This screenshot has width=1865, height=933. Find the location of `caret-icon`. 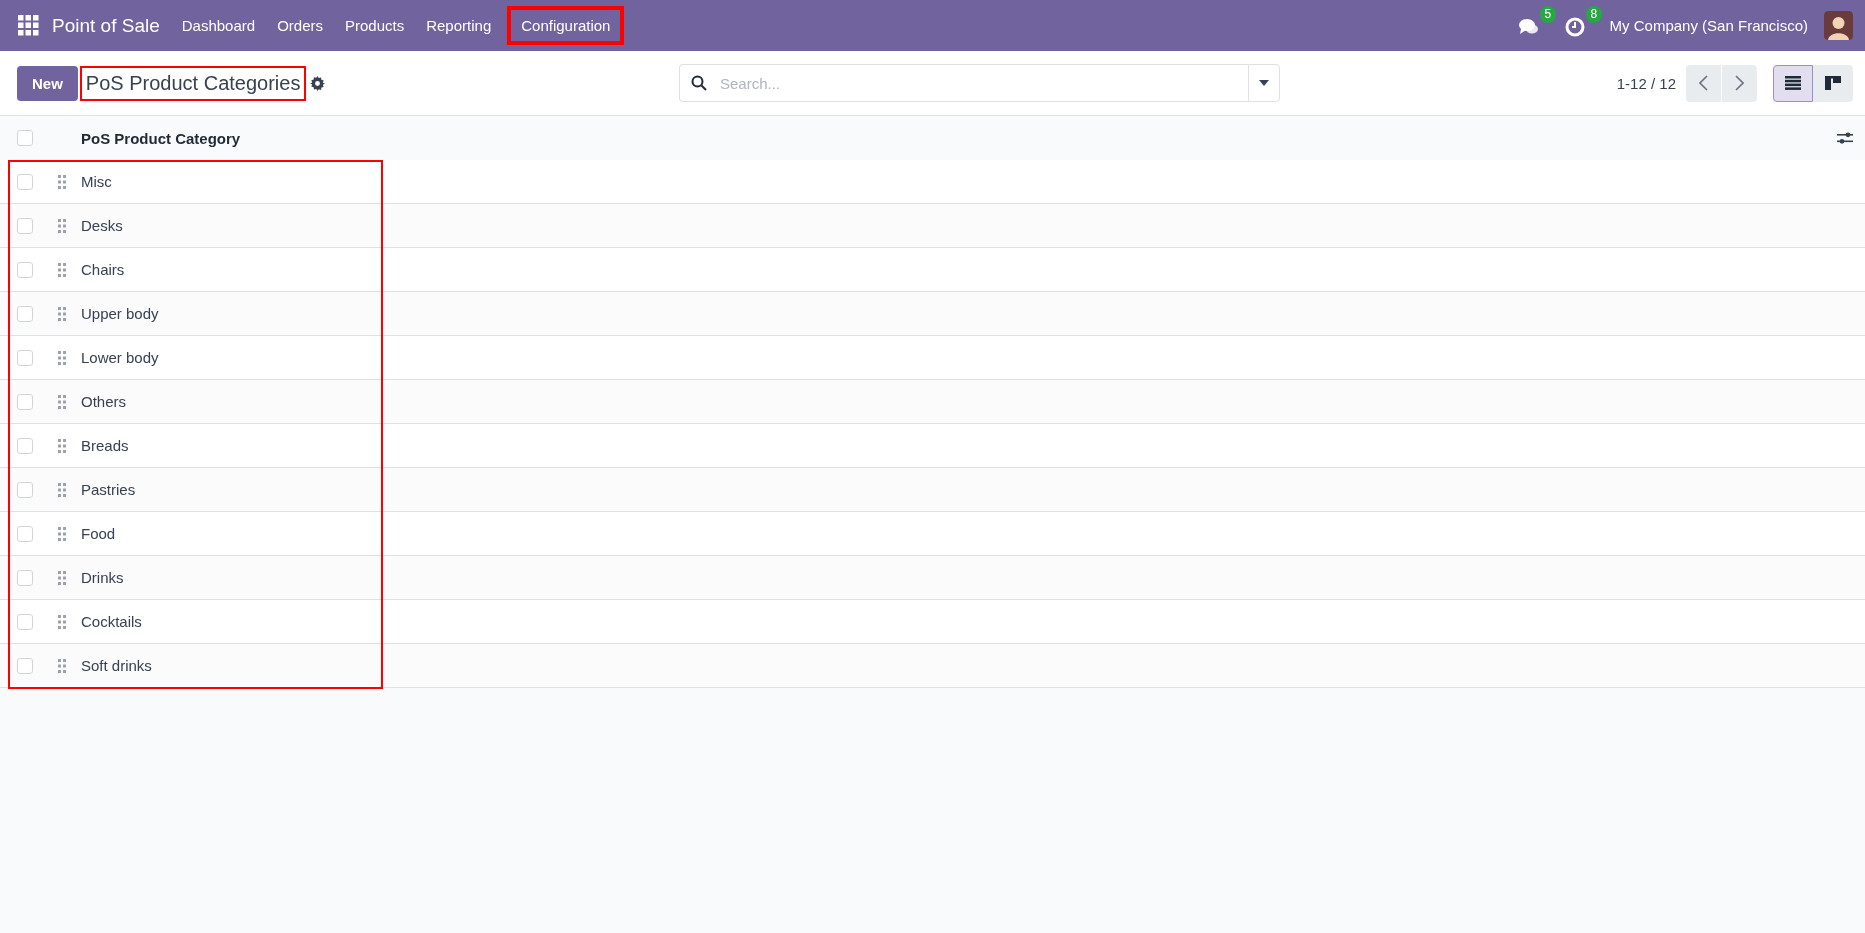

caret-icon is located at coordinates (1264, 83).